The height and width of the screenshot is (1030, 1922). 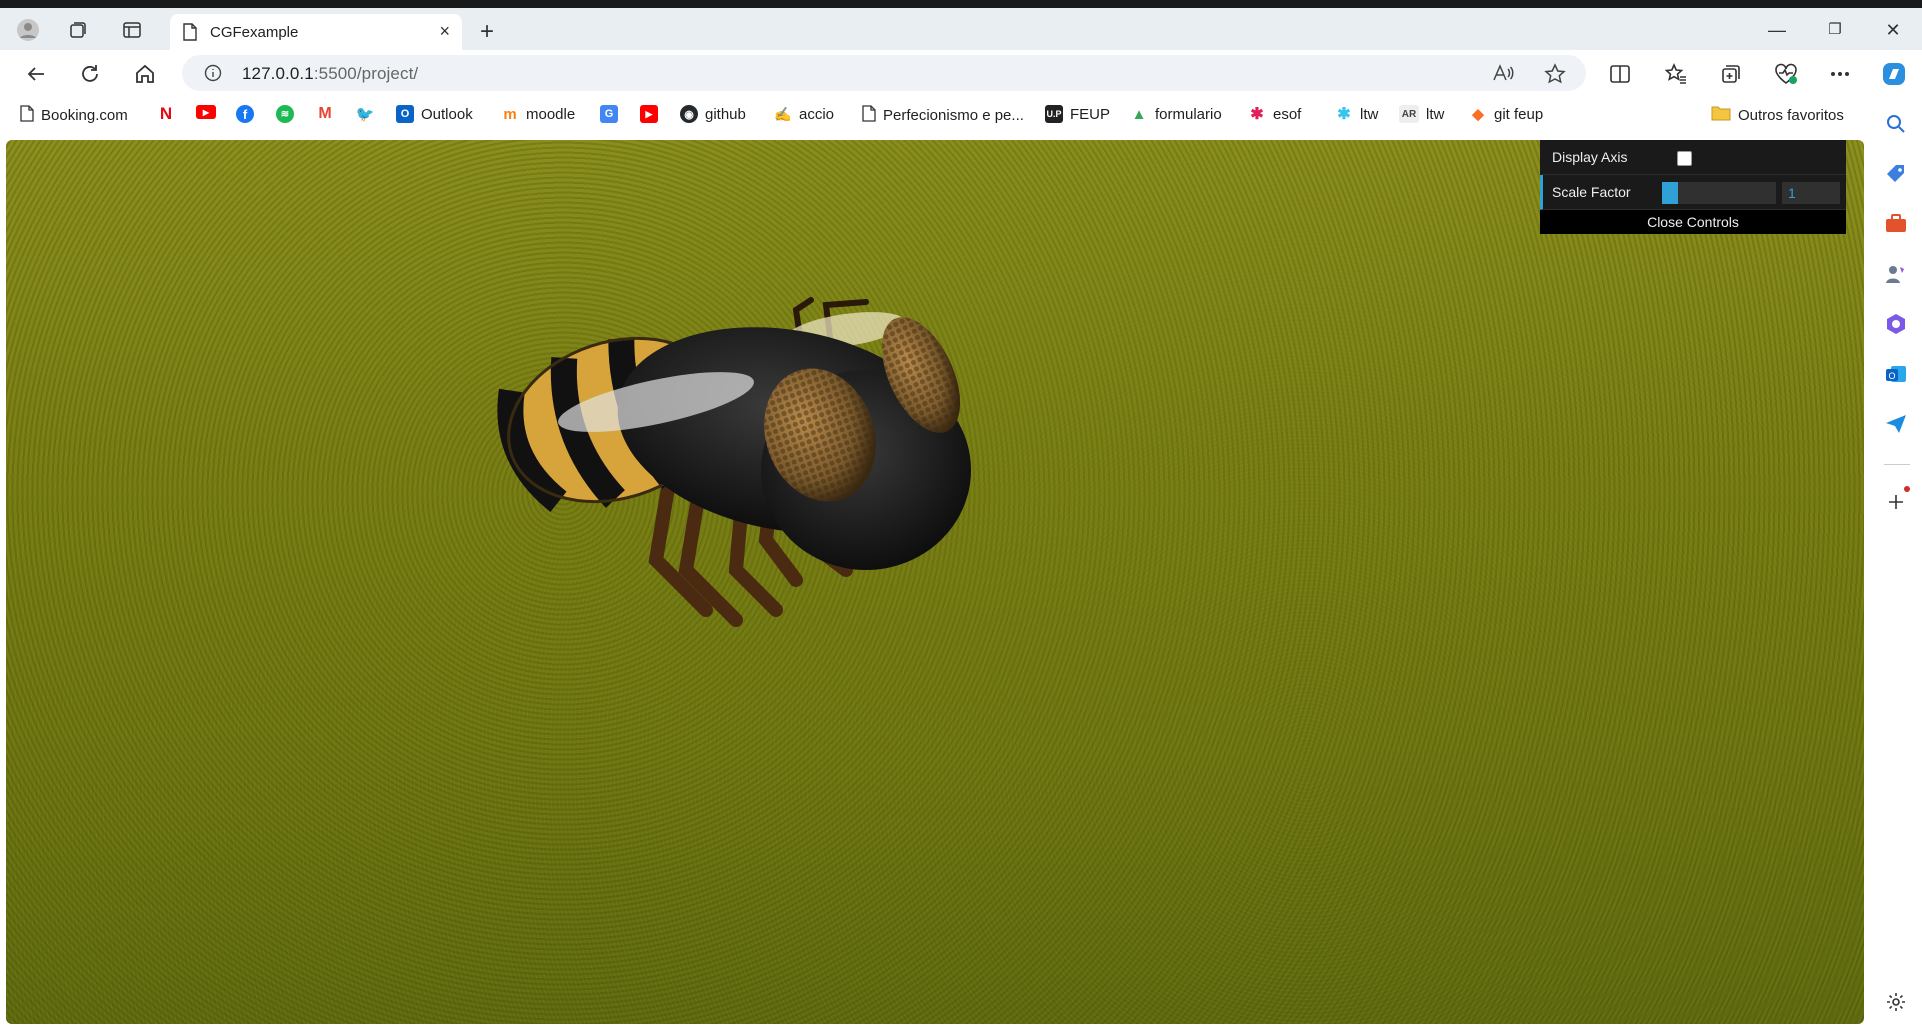 I want to click on slack-icon: ✱, so click(x=1344, y=114).